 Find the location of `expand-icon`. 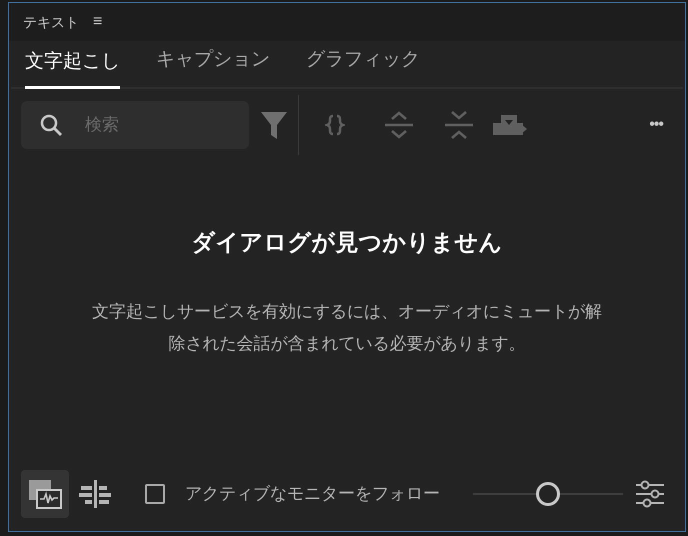

expand-icon is located at coordinates (399, 125).